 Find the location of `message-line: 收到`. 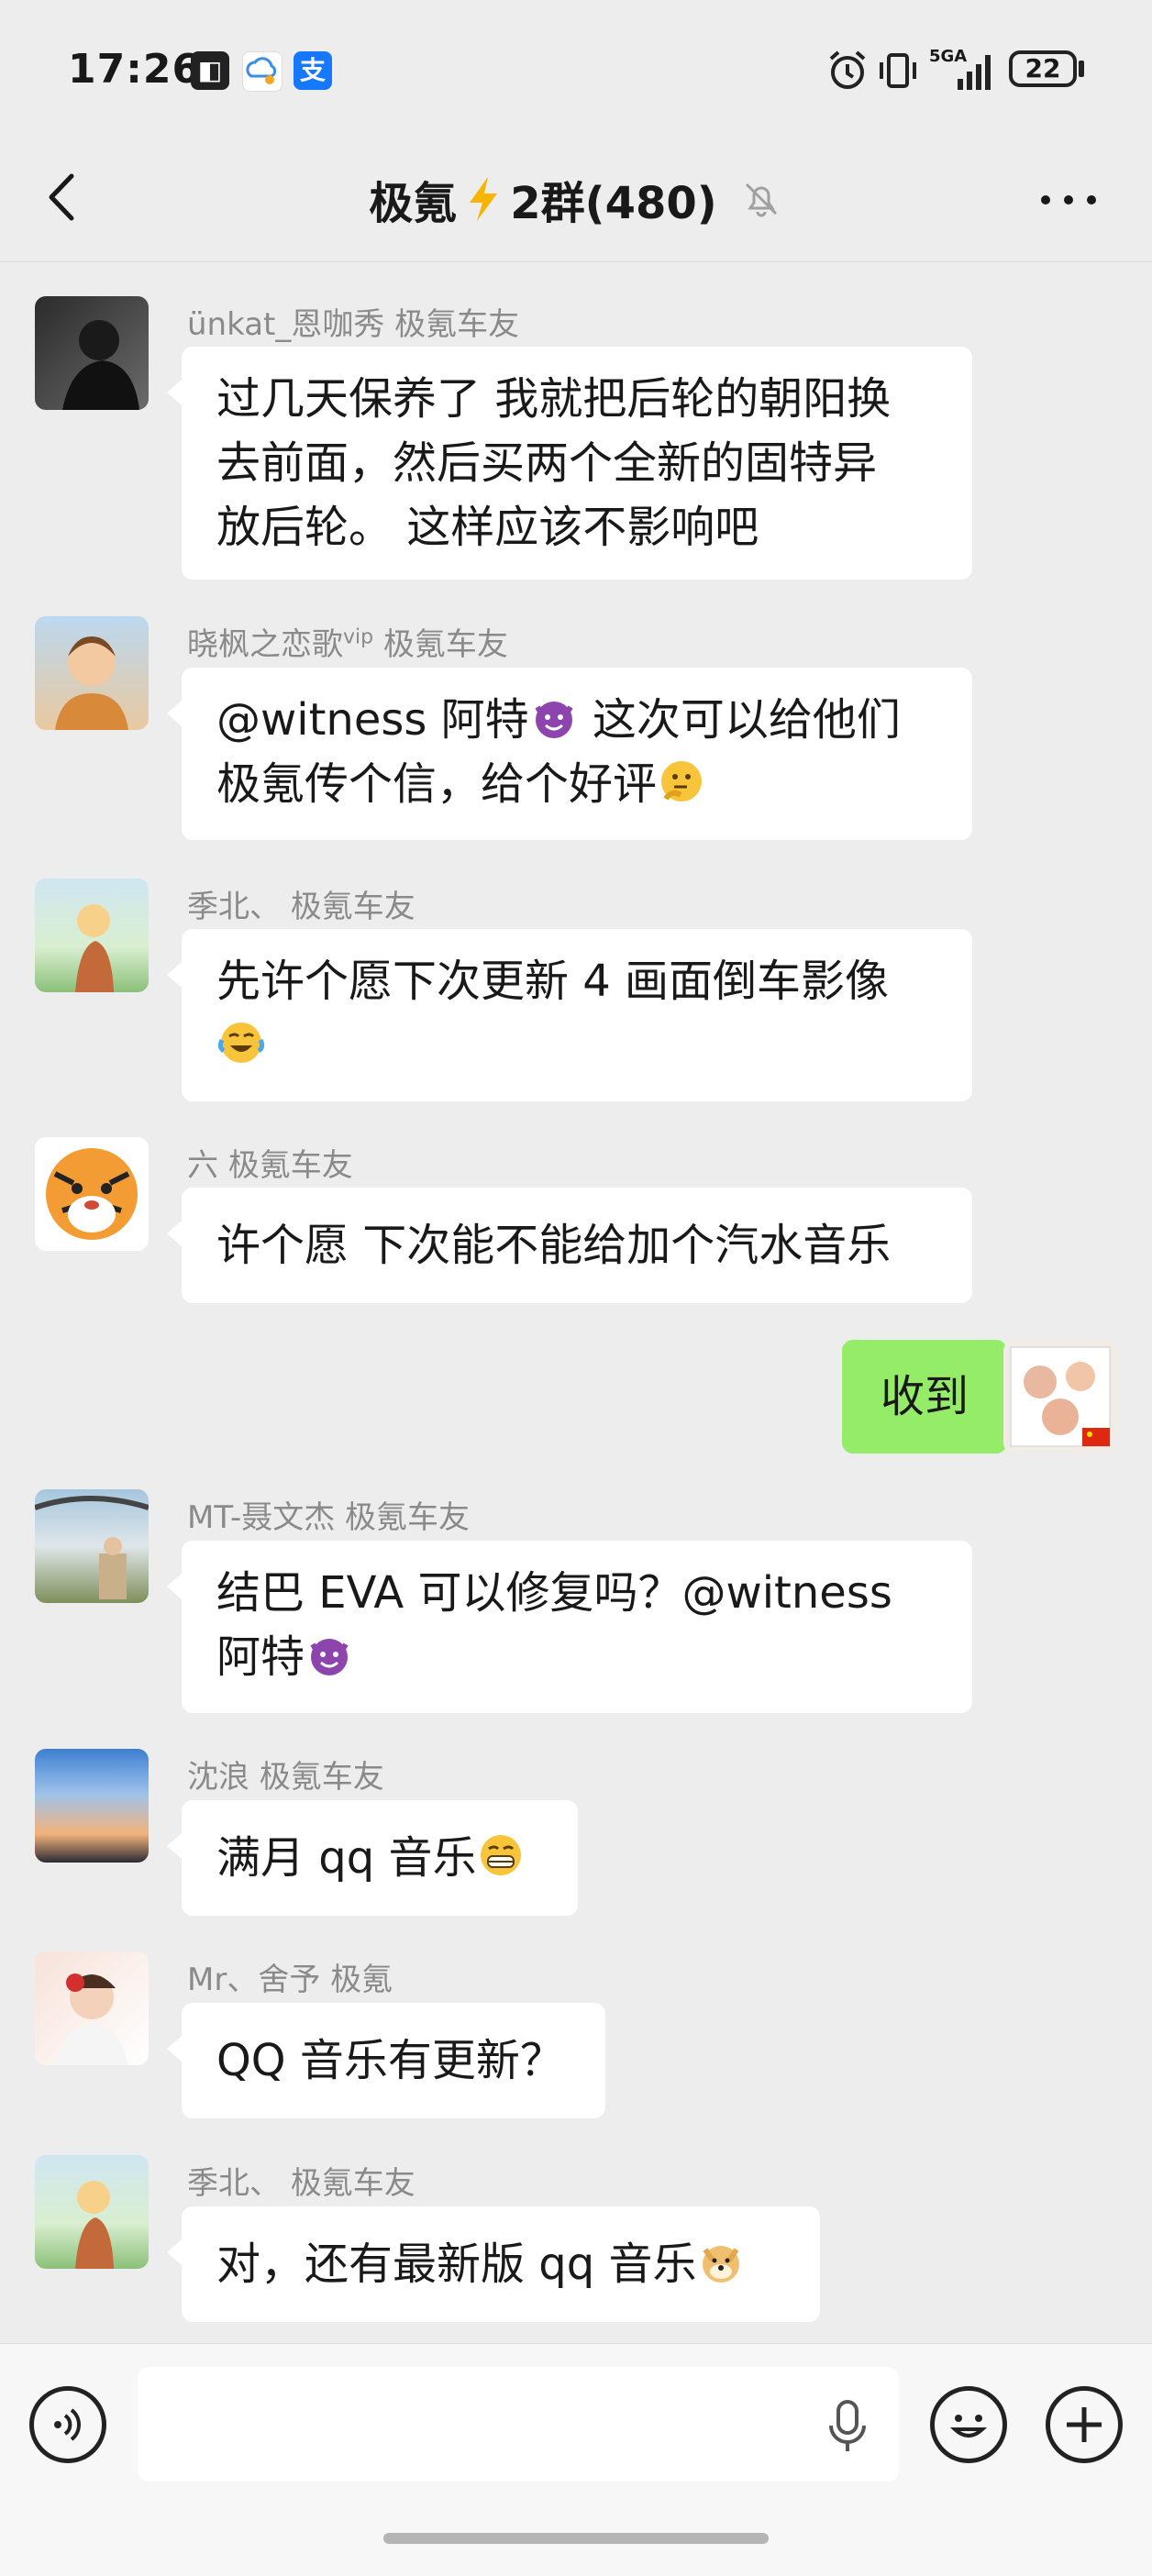

message-line: 收到 is located at coordinates (924, 1396).